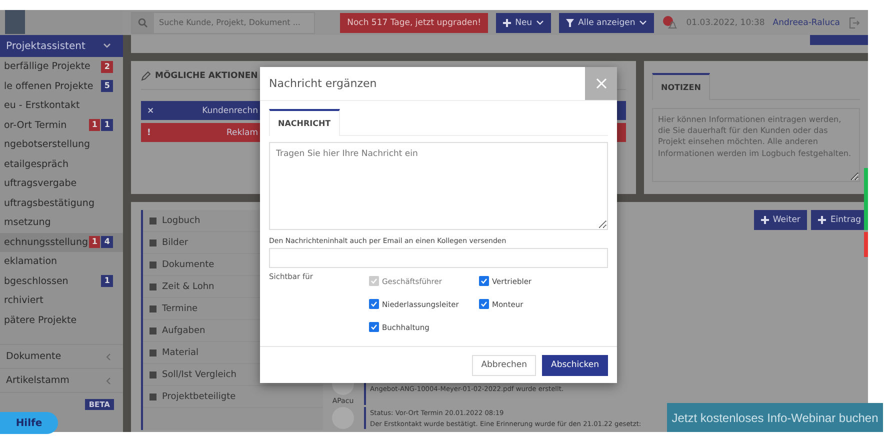  Describe the element at coordinates (414, 22) in the screenshot. I see `upgrade-button: Noch 517 Tage, jetzt upgraden!` at that location.